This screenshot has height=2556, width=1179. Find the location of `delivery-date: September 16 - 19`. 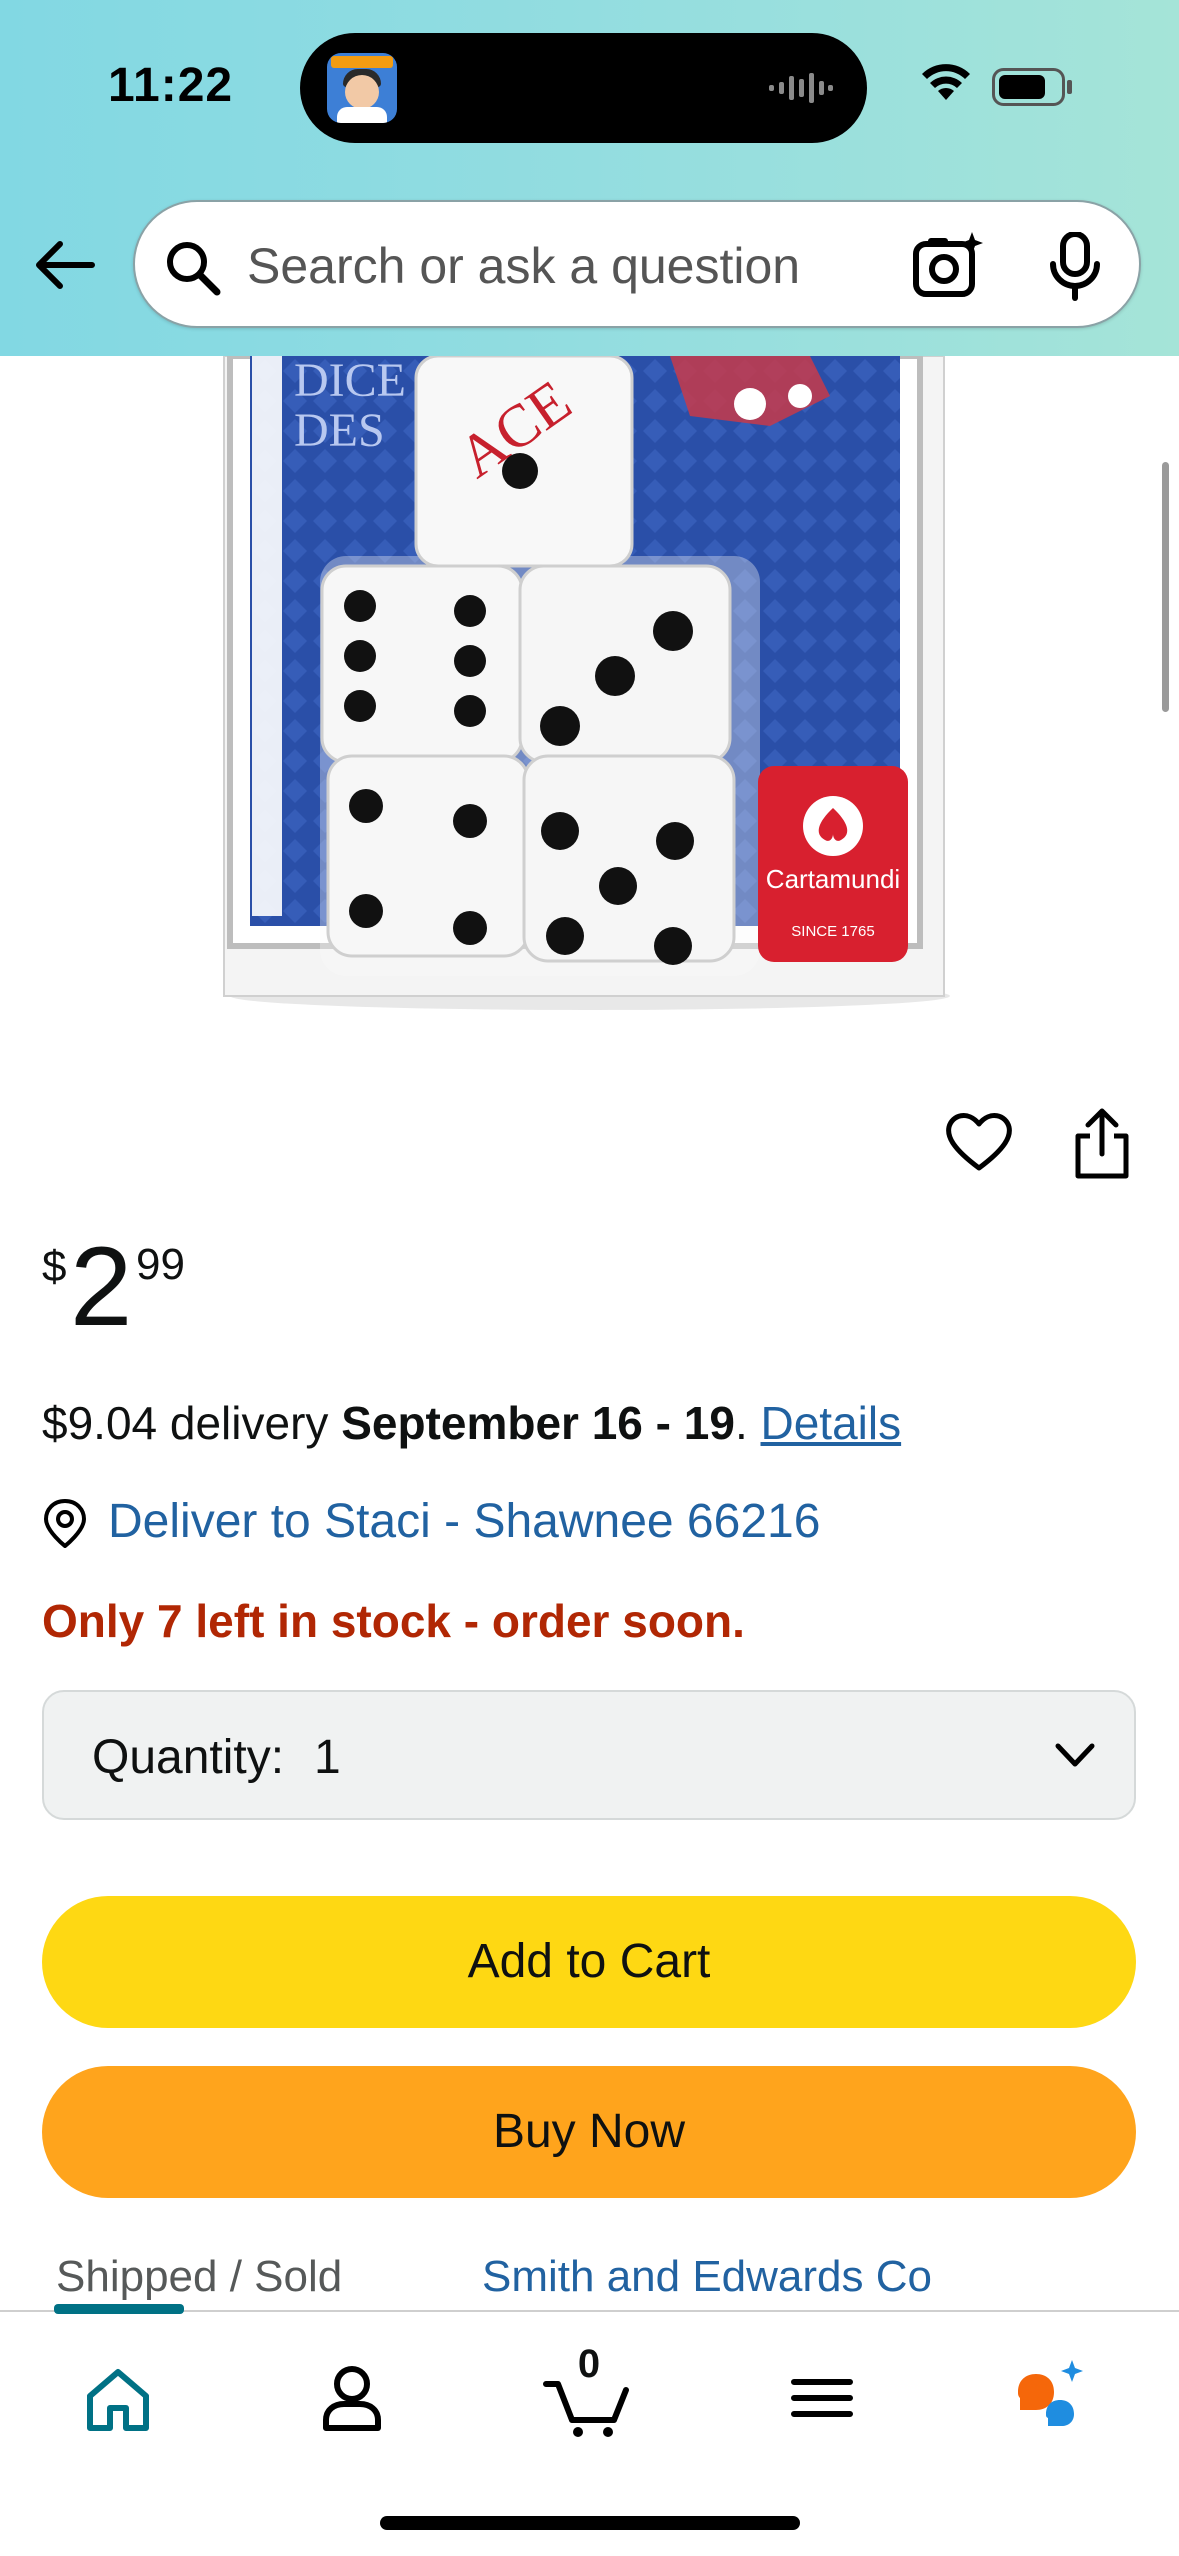

delivery-date: September 16 - 19 is located at coordinates (538, 1423).